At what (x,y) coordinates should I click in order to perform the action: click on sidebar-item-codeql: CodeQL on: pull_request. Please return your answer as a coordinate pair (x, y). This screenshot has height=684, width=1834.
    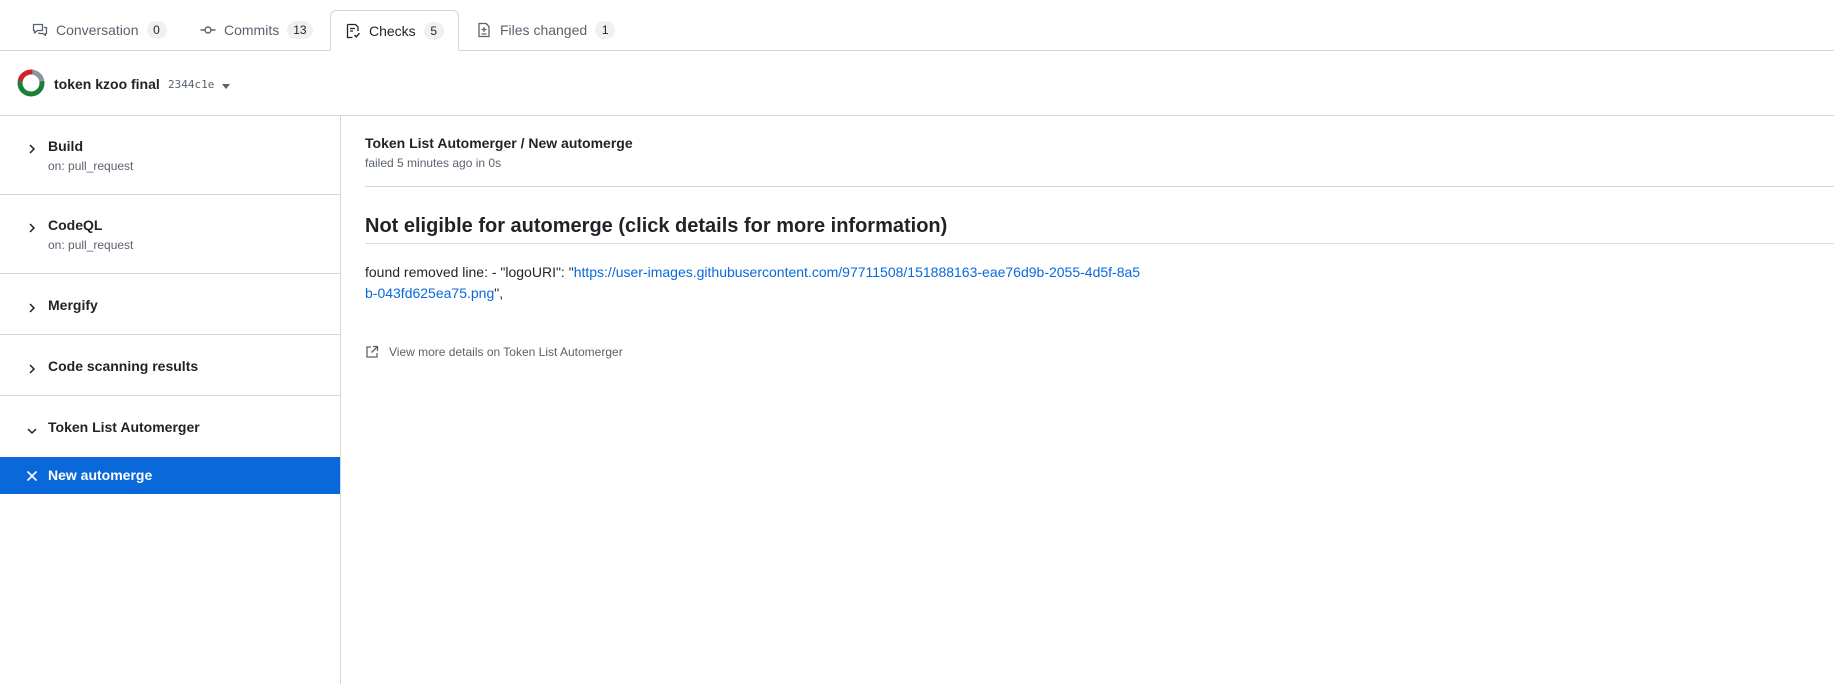
    Looking at the image, I should click on (170, 234).